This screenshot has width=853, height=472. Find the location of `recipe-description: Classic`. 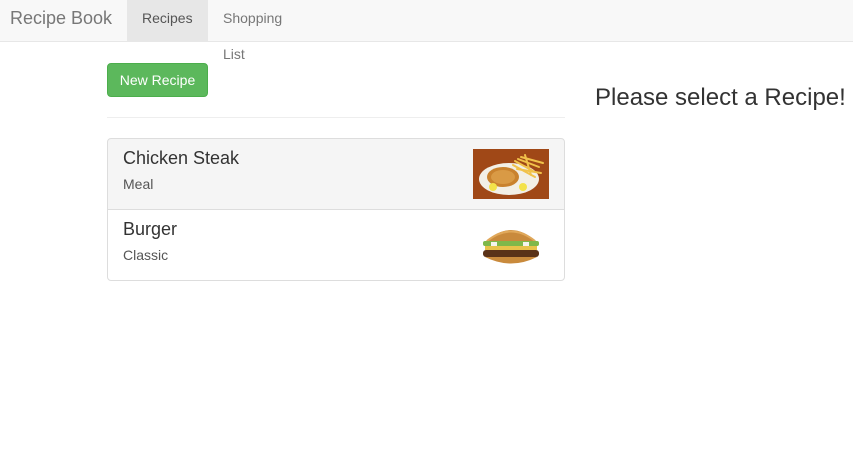

recipe-description: Classic is located at coordinates (146, 255).